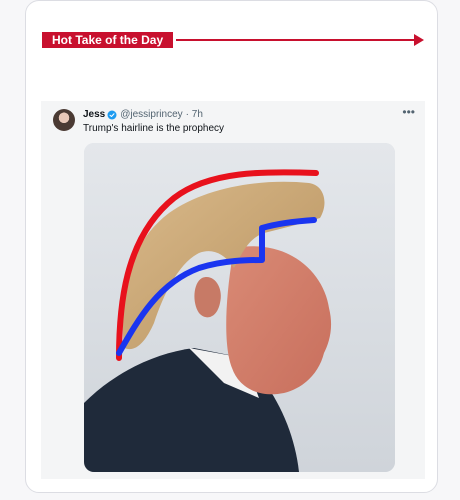  I want to click on banner-arrow-line, so click(296, 40).